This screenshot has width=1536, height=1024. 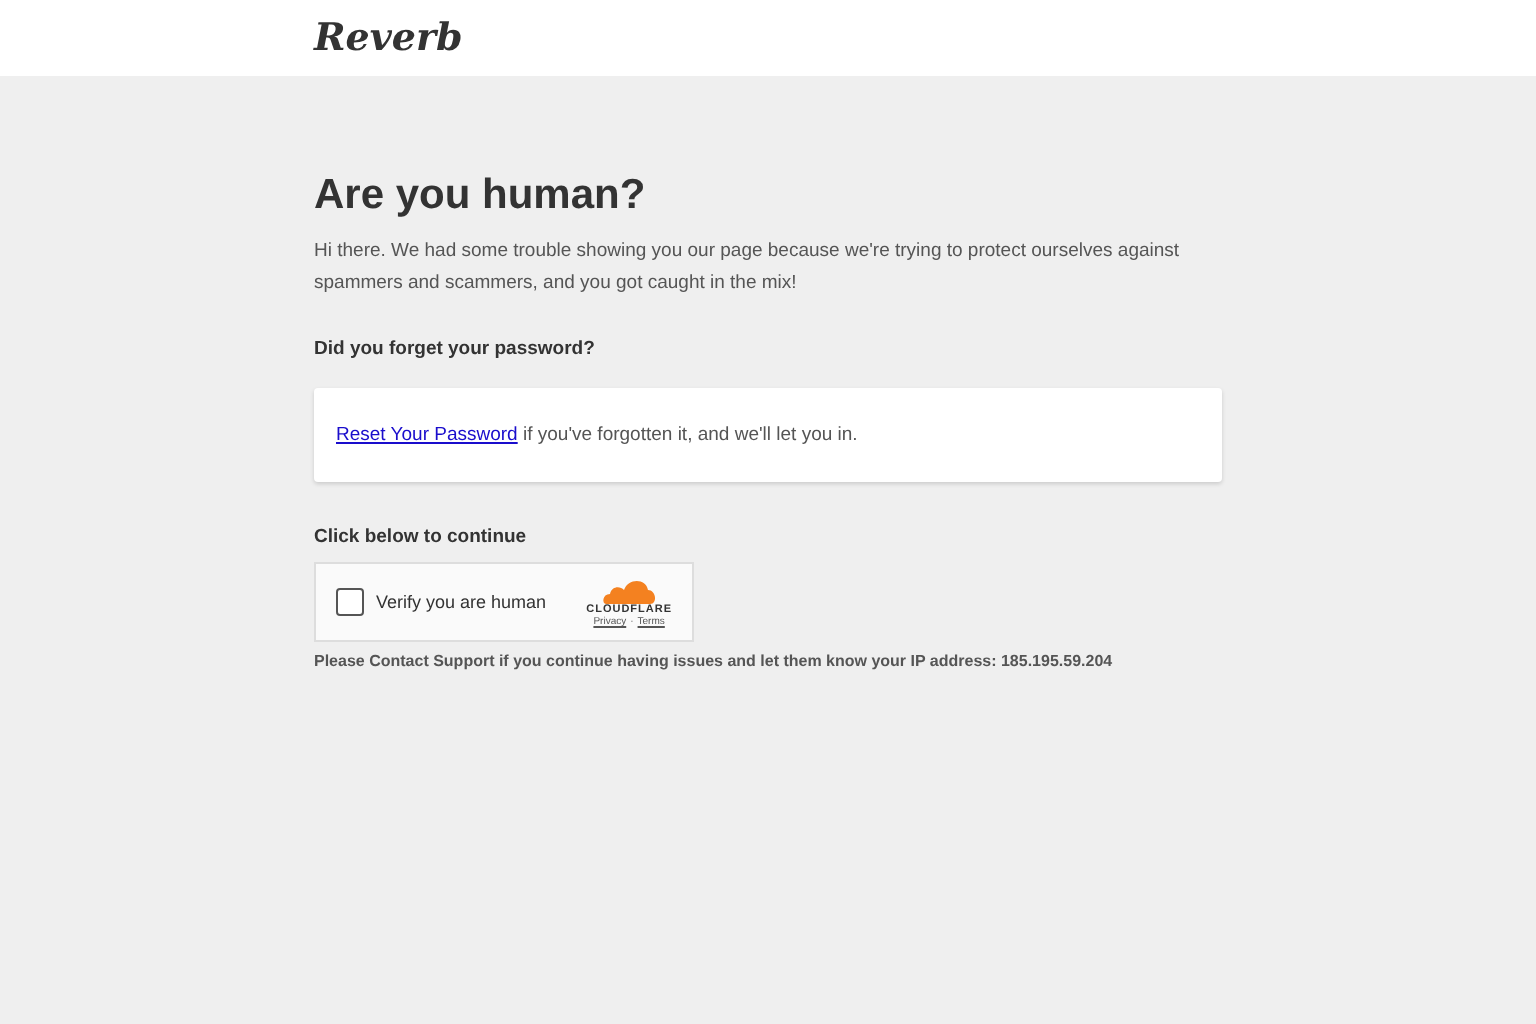 I want to click on page-title: Are you human?, so click(x=481, y=196).